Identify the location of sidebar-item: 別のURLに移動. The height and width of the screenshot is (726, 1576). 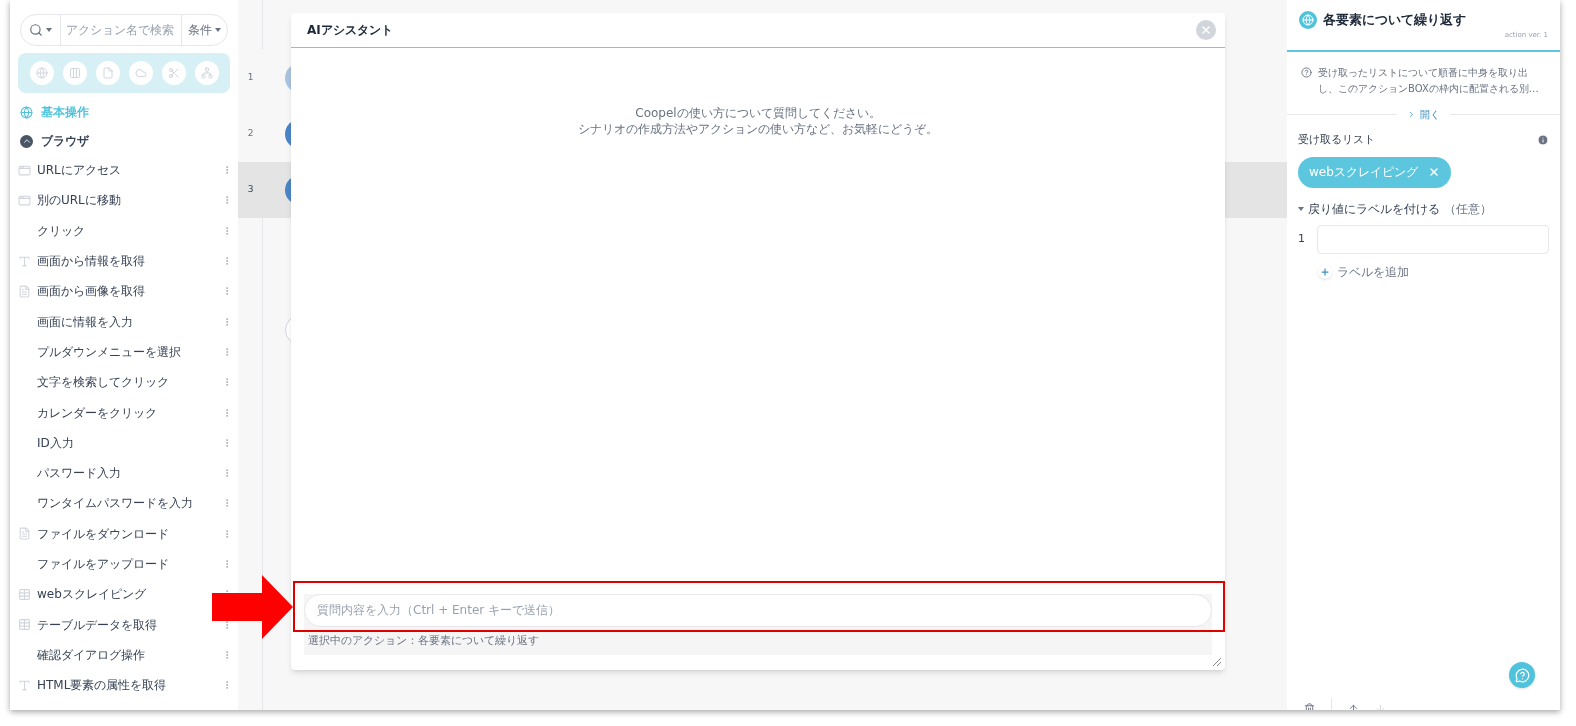
(111, 200).